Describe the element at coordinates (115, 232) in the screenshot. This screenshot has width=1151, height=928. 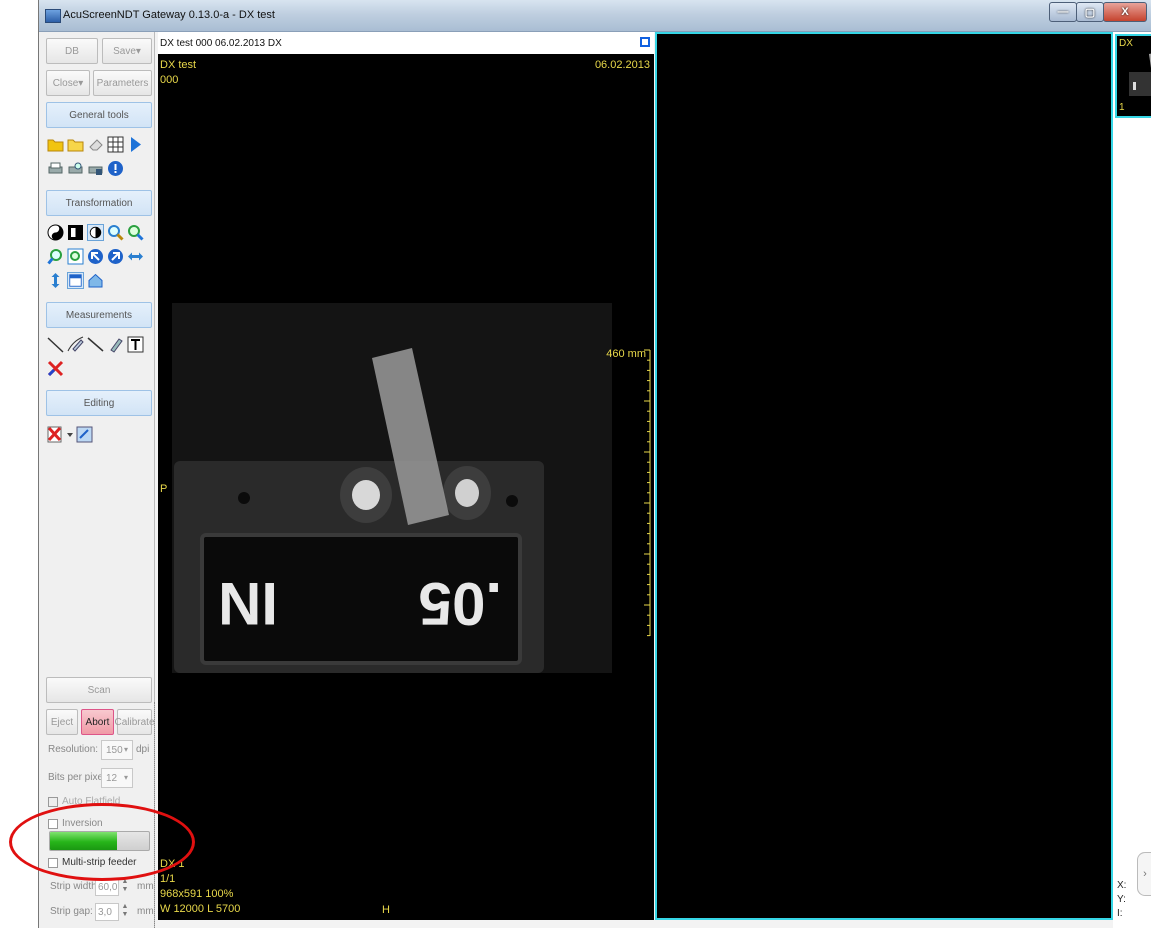
I see `zoom-icon` at that location.